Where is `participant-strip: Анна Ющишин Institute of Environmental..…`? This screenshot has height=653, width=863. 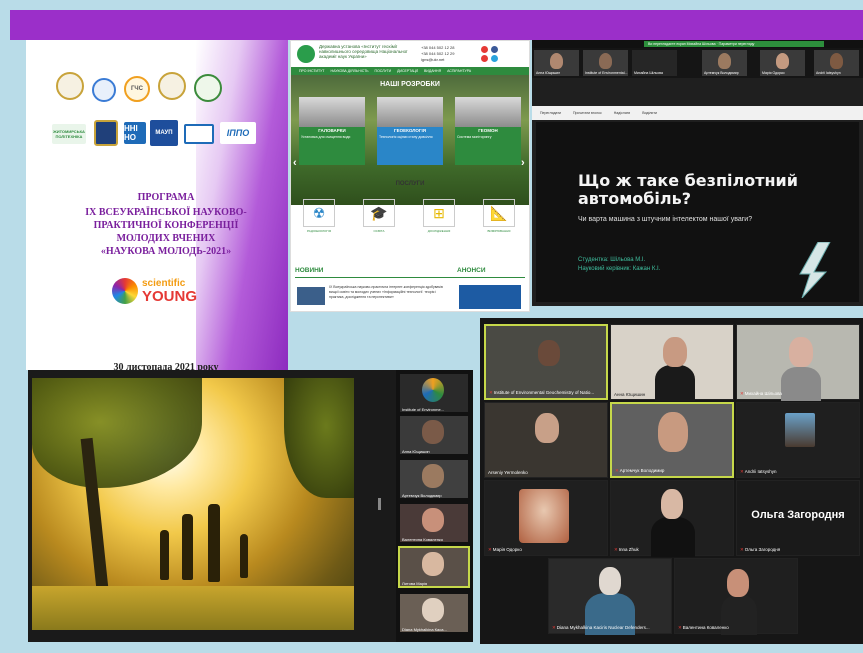
participant-strip: Анна Ющишин Institute of Environmental..… is located at coordinates (697, 63).